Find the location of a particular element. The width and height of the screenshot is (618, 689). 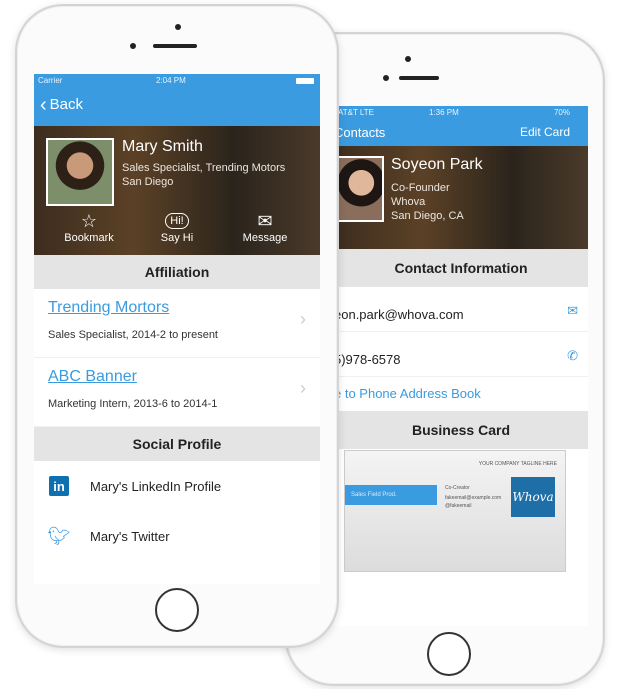

status-bar: Carrier 2:04 PM is located at coordinates (177, 81).